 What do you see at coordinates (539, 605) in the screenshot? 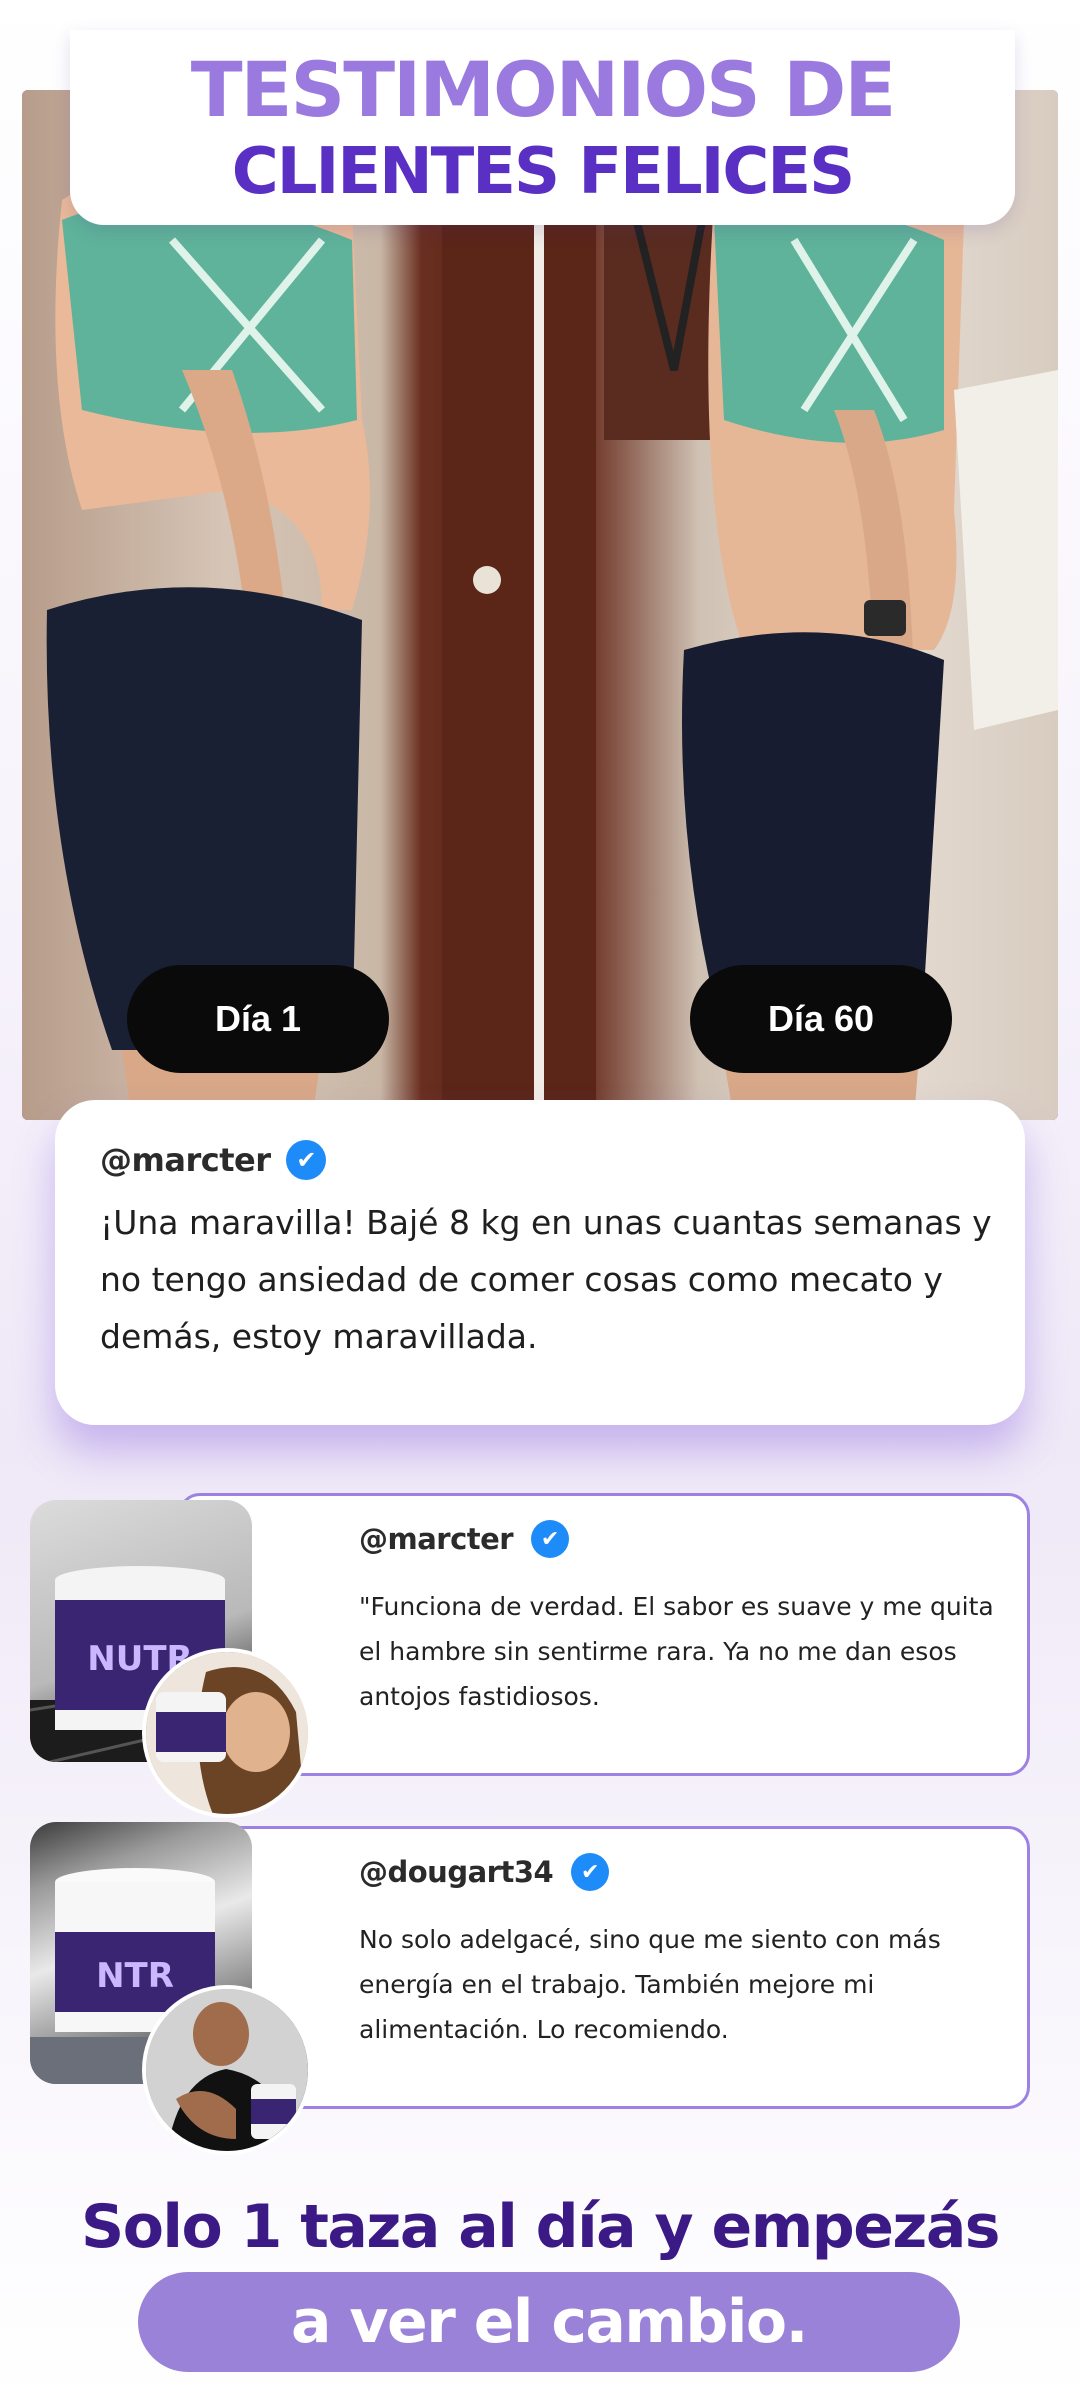
I see `photo-divider` at bounding box center [539, 605].